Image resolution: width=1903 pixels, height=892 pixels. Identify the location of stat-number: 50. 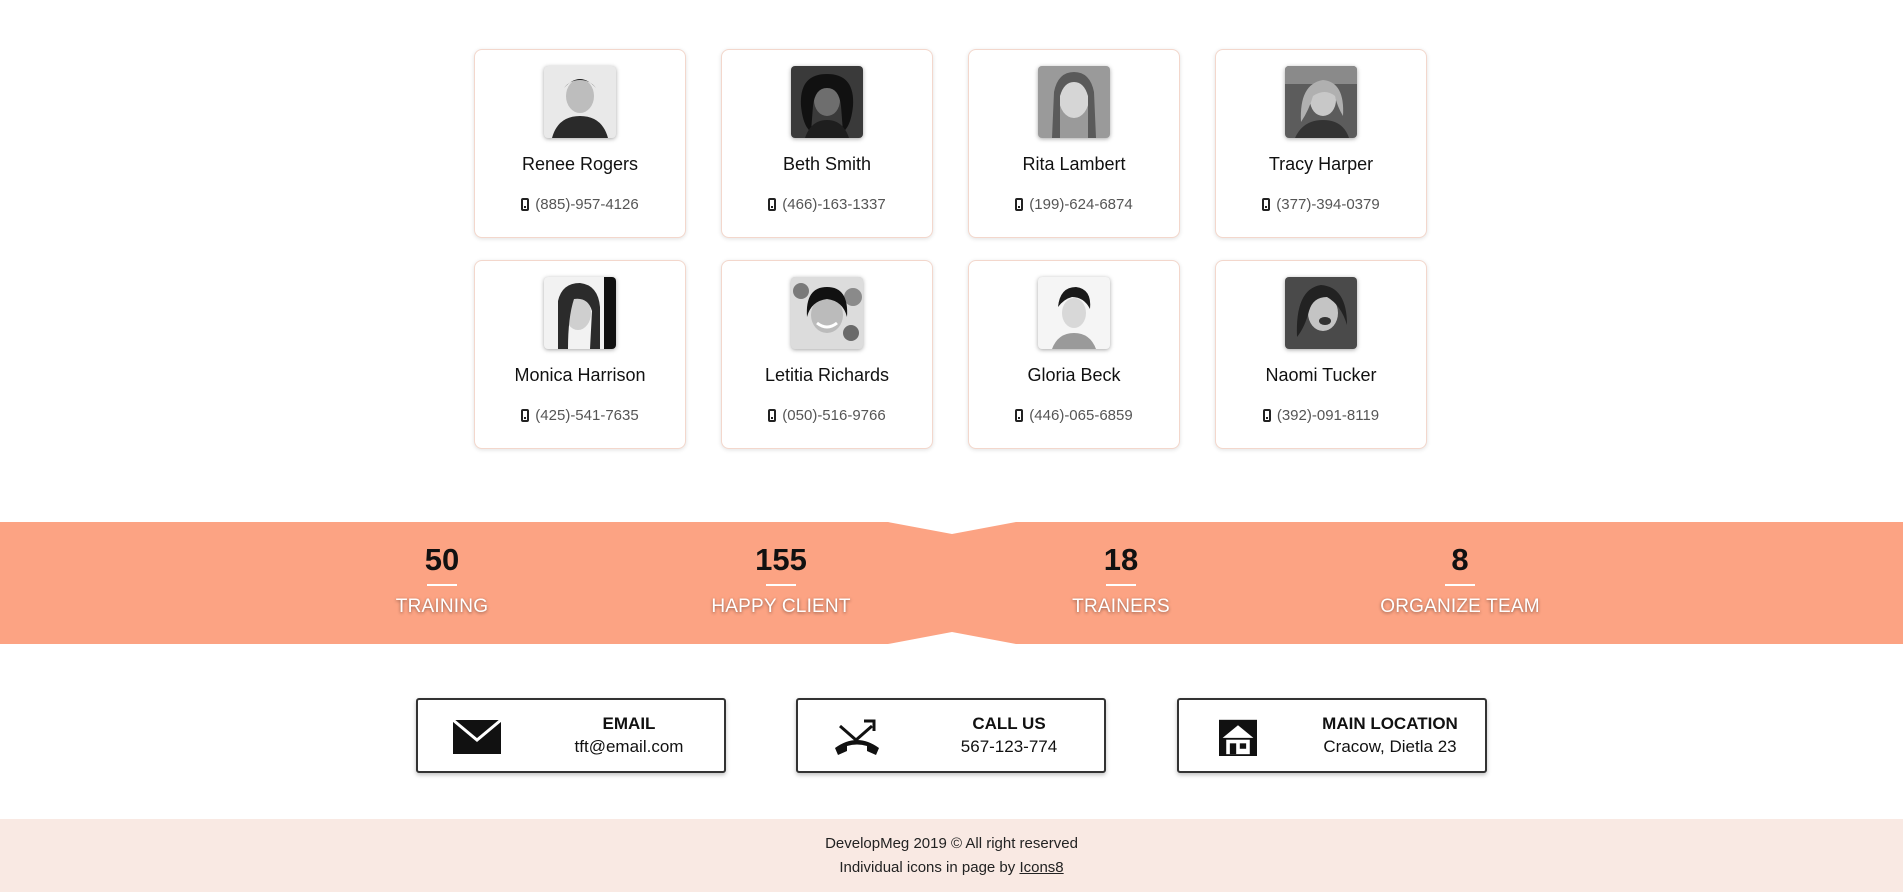
(442, 559).